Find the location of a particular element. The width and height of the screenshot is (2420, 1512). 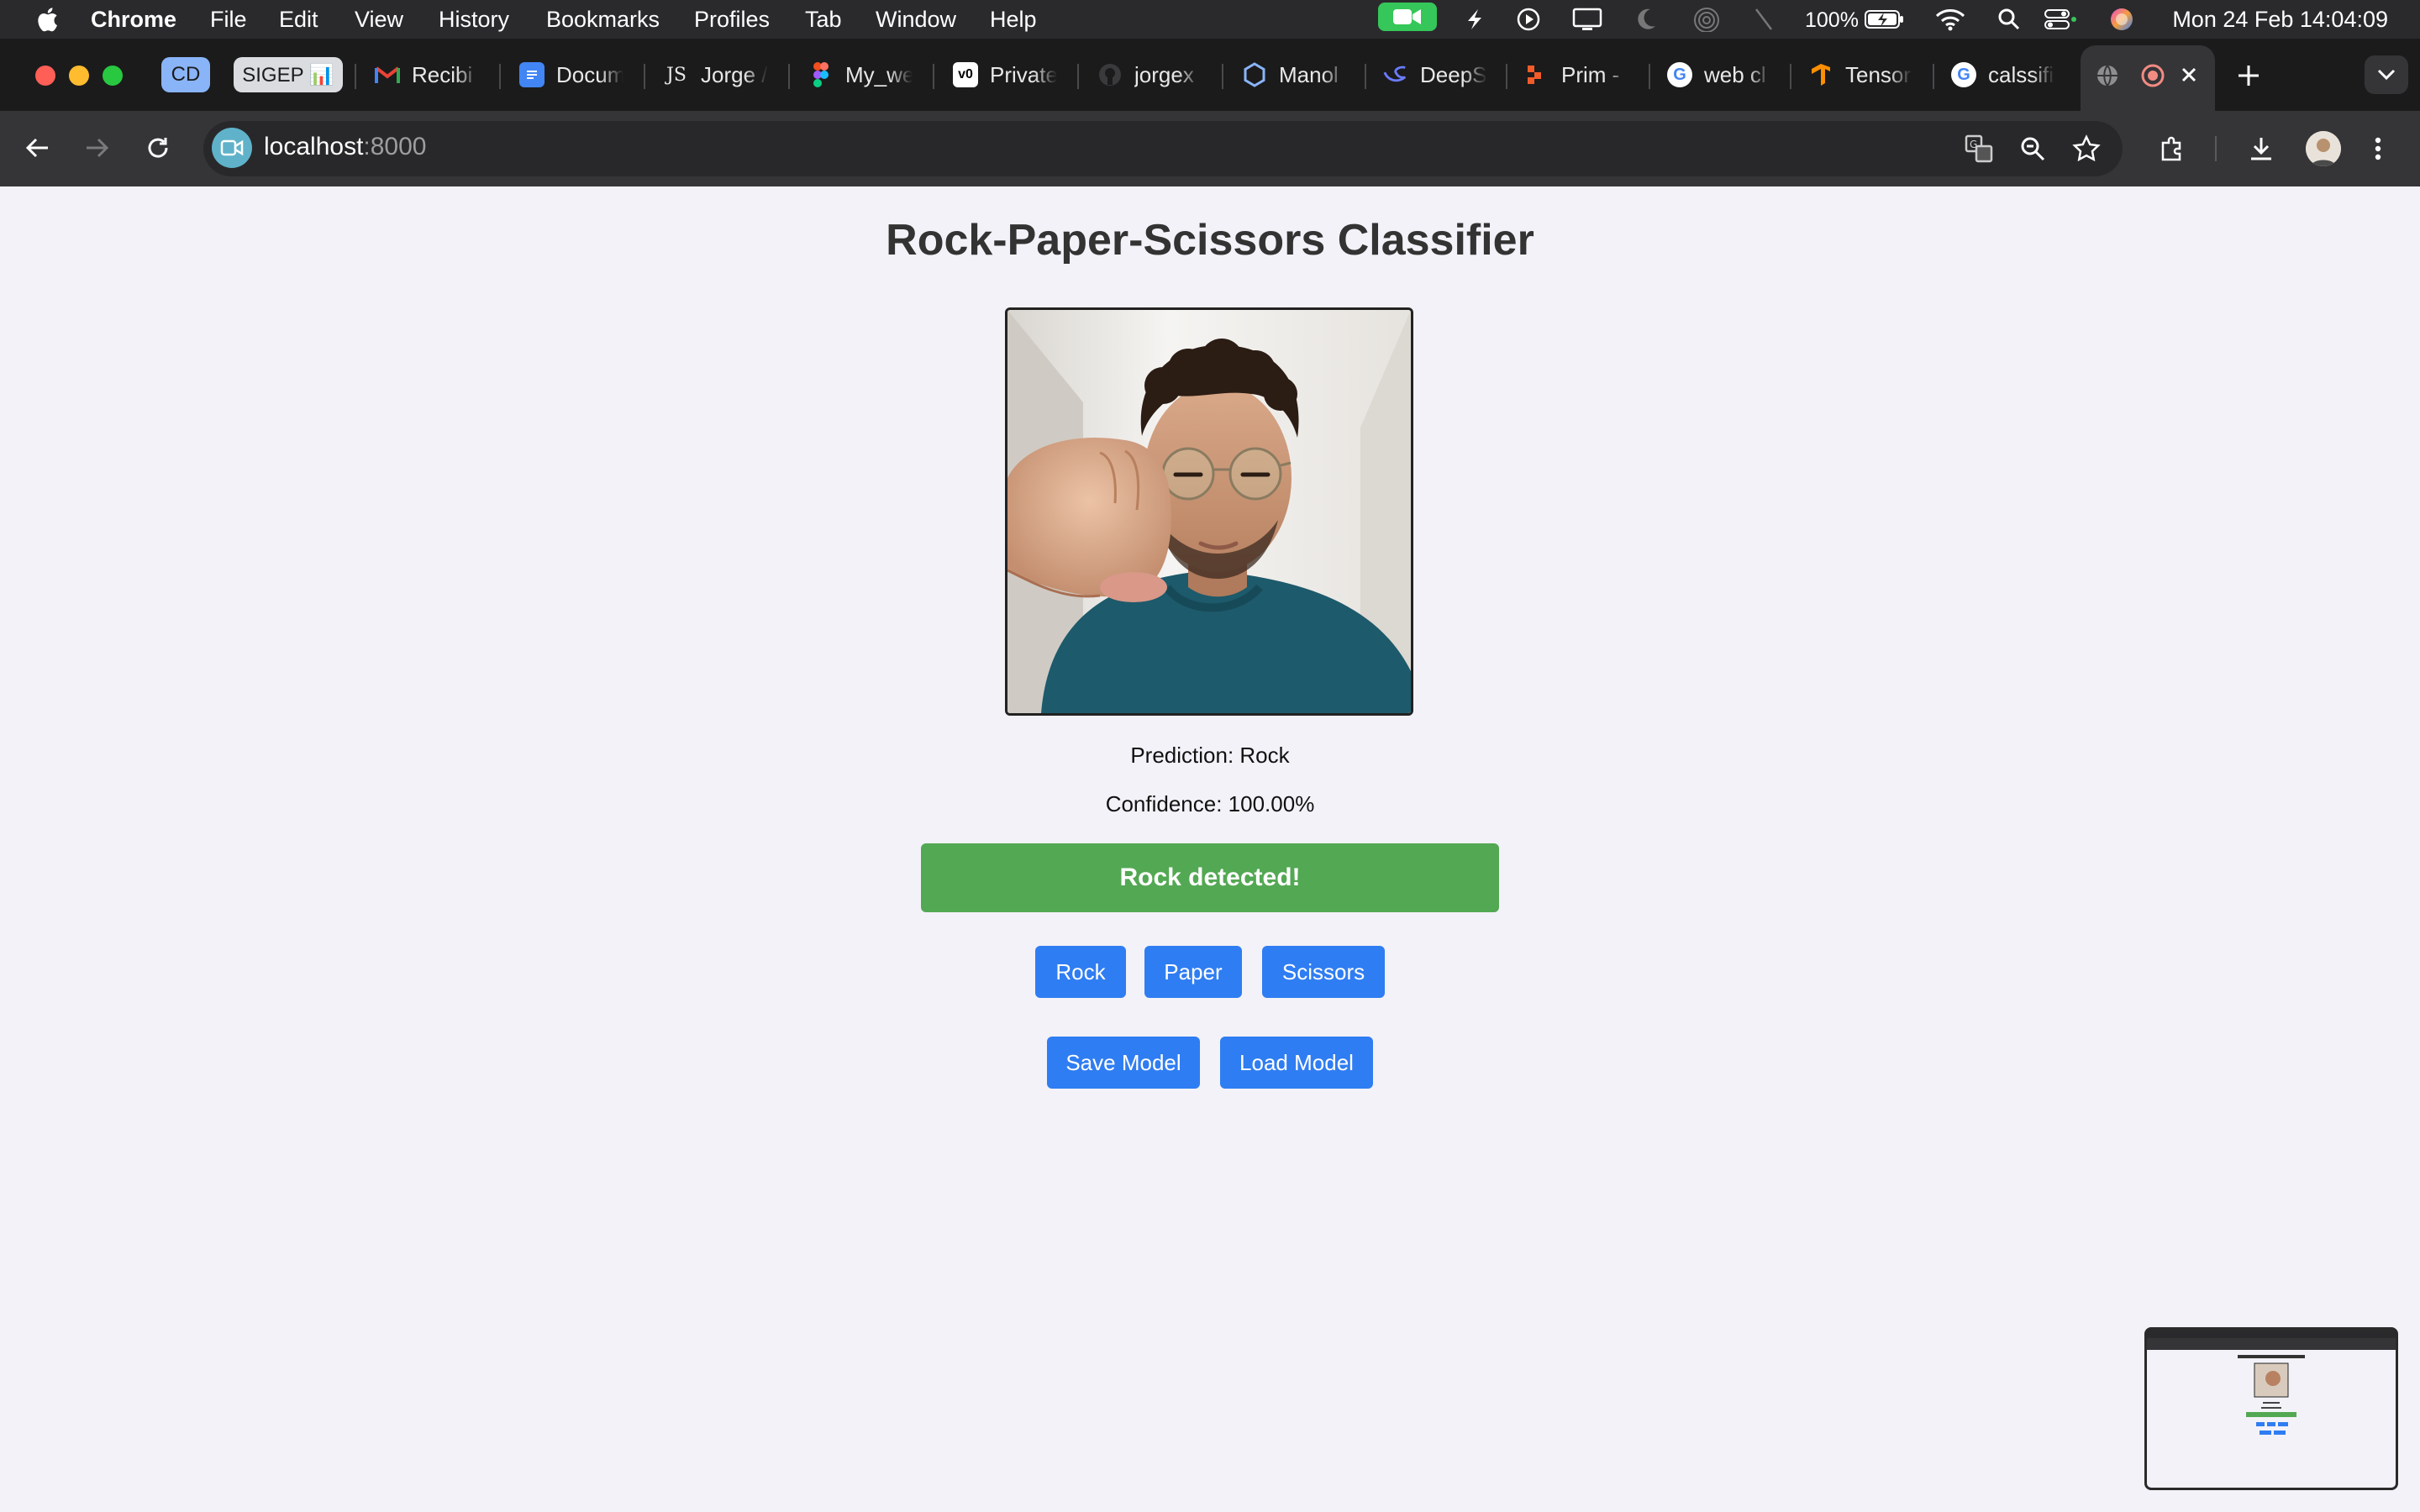

deepseek-icon is located at coordinates (1395, 74).